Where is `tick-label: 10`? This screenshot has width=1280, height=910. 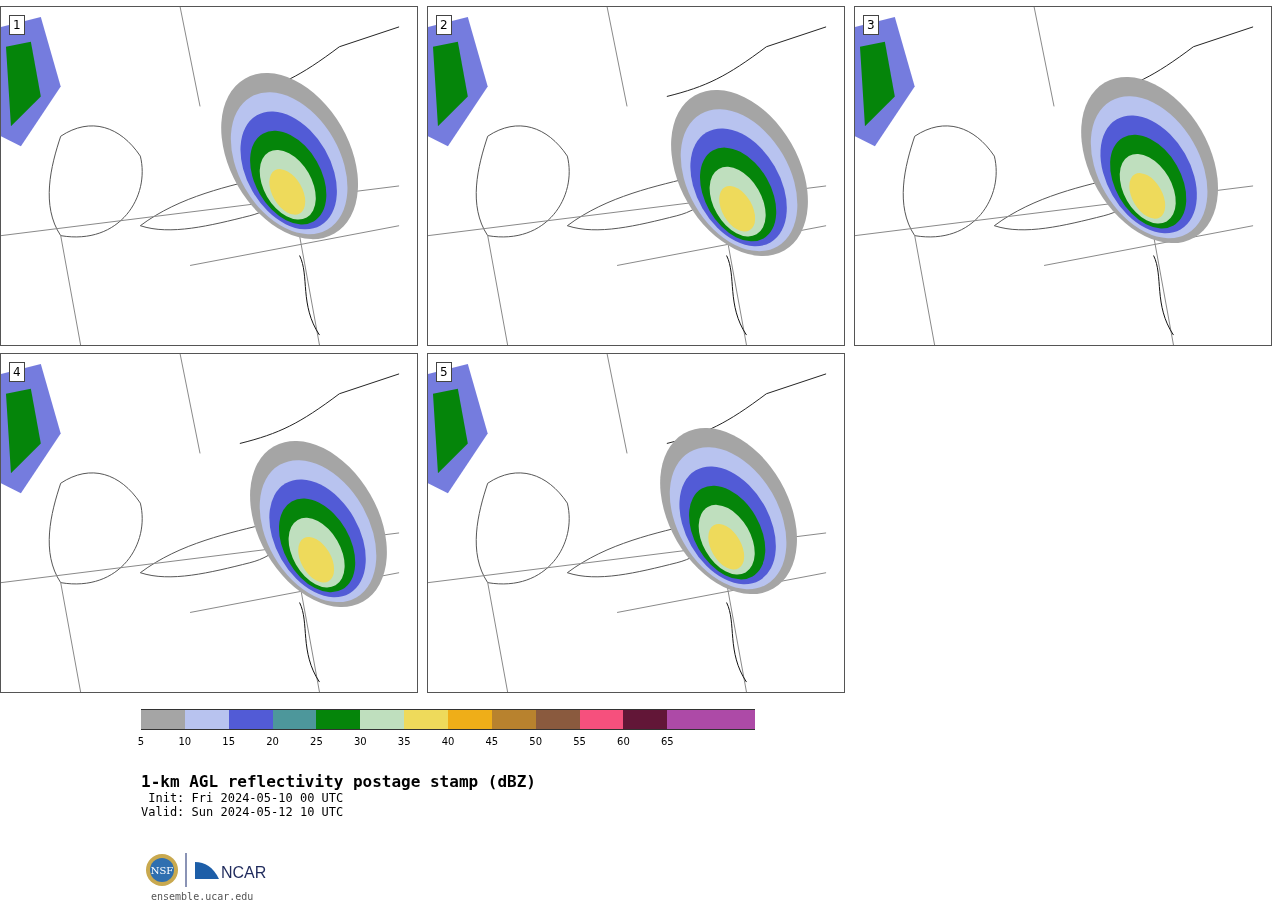 tick-label: 10 is located at coordinates (185, 741).